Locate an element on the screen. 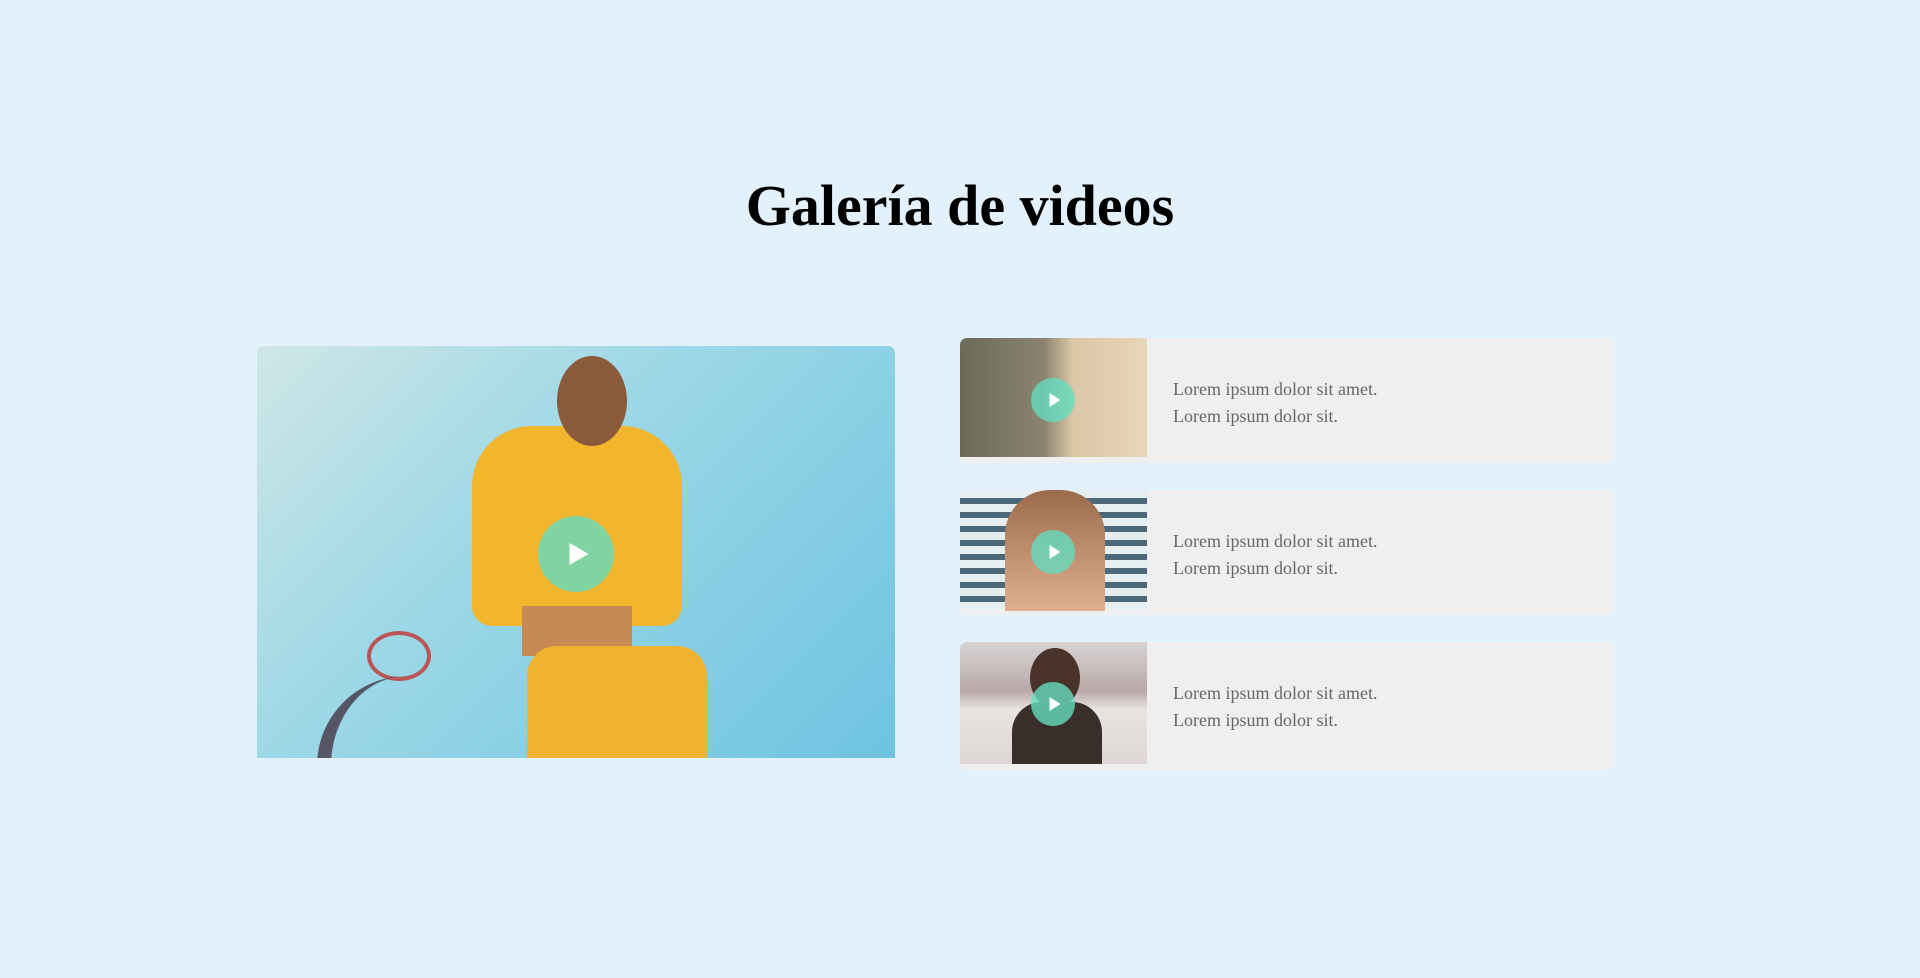 This screenshot has height=978, width=1920. page-title: Galería de videos is located at coordinates (960, 205).